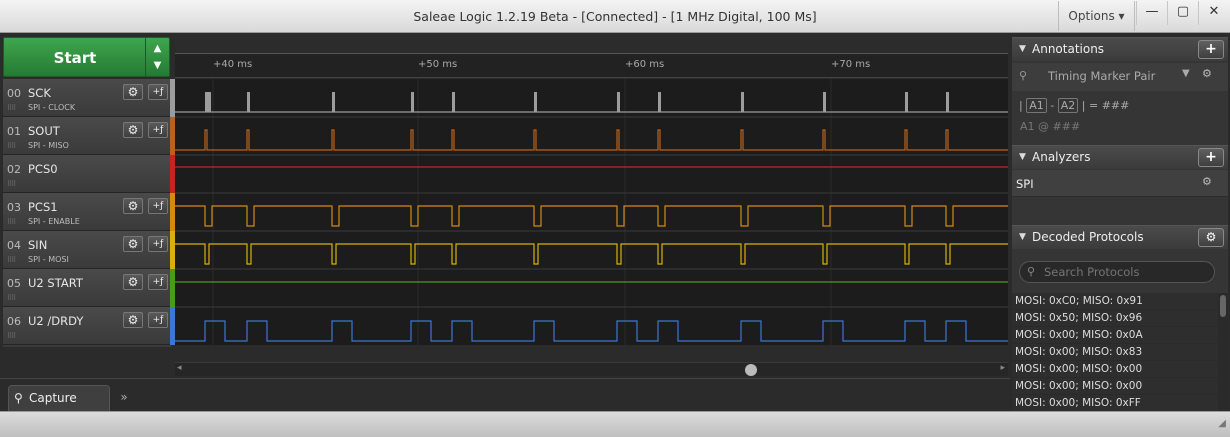  I want to click on resize-grip-icon: ◢, so click(1222, 423).